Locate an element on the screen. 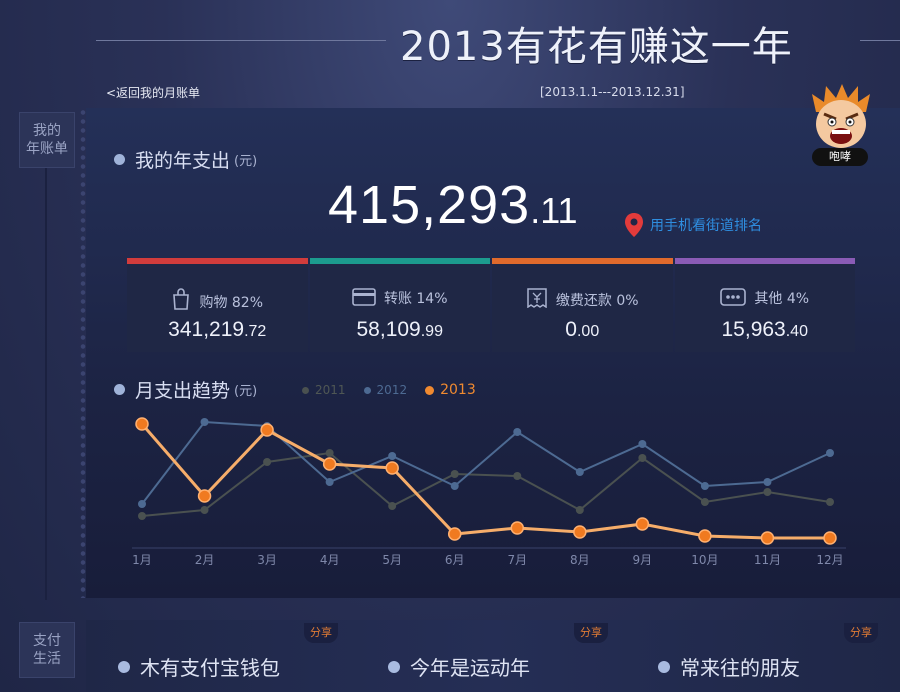 This screenshot has width=900, height=692. life-item-frequent-friends: 常来往的朋友 is located at coordinates (729, 666).